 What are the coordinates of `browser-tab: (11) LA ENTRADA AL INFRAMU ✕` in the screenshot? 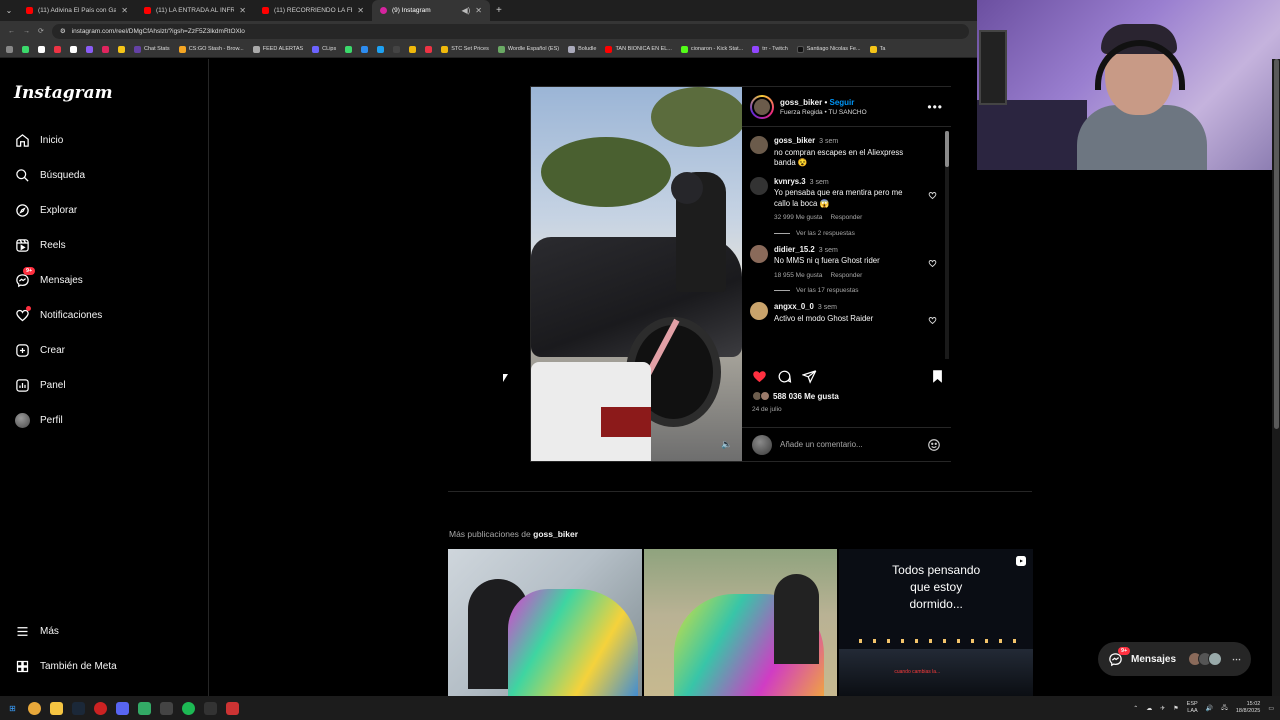 It's located at (195, 10).